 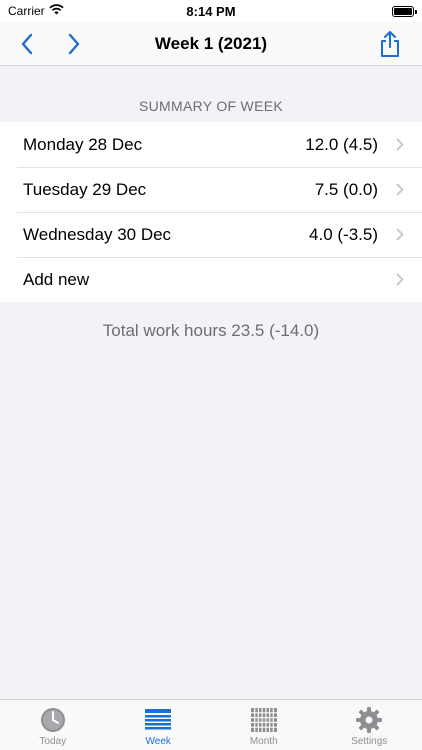 What do you see at coordinates (211, 279) in the screenshot?
I see `add-new-row: Add new` at bounding box center [211, 279].